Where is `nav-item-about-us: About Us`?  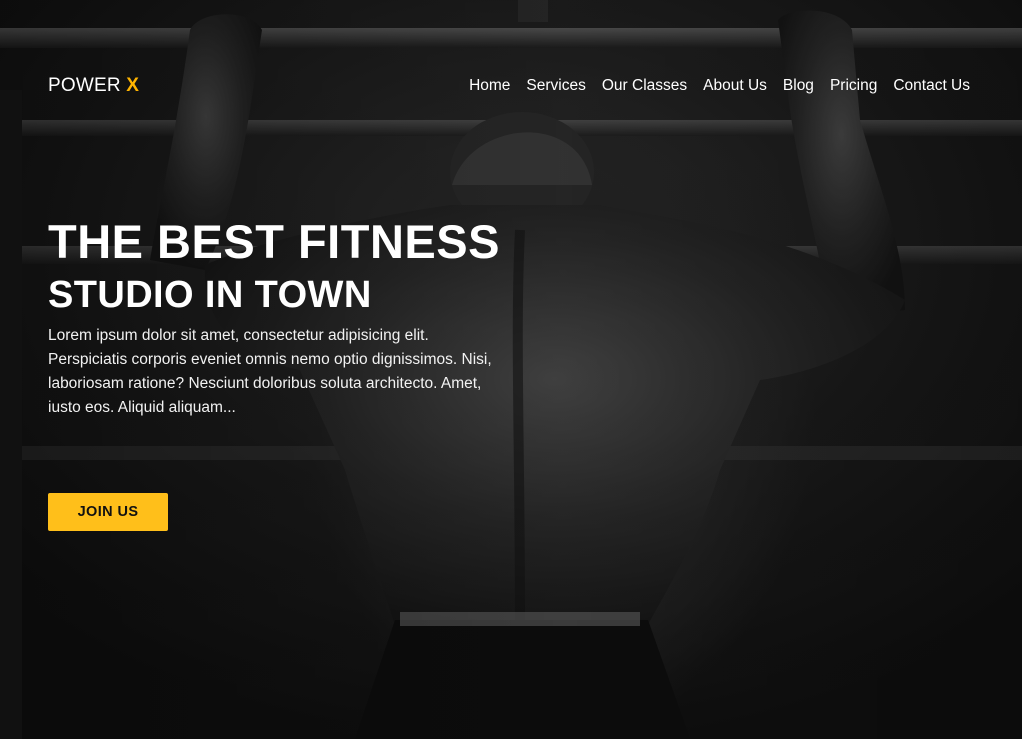 nav-item-about-us: About Us is located at coordinates (735, 86).